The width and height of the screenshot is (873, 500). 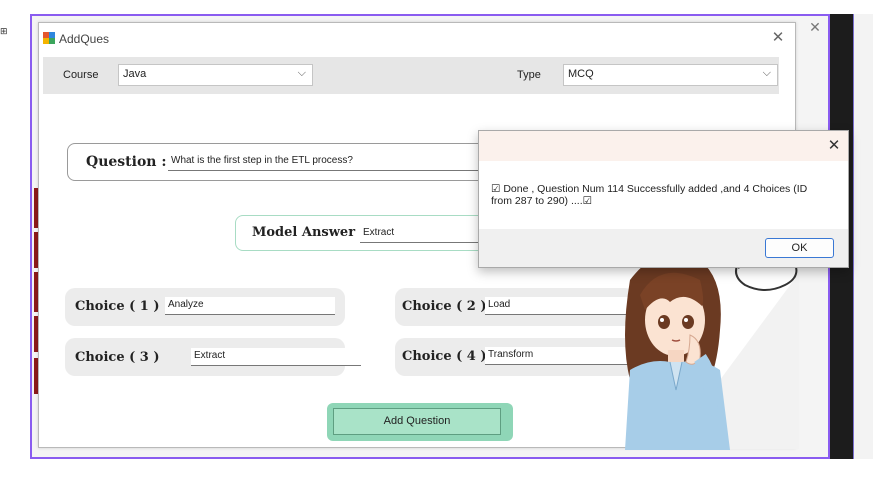 I want to click on model-answer-panel: Model Answer Extract, so click(x=365, y=233).